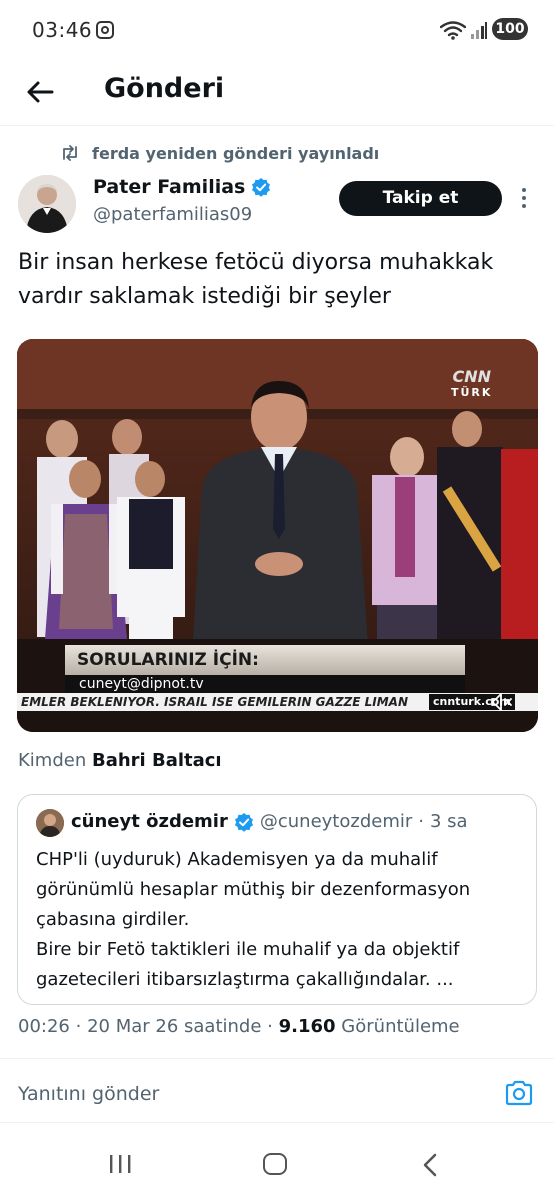  Describe the element at coordinates (430, 1165) in the screenshot. I see `back-icon` at that location.